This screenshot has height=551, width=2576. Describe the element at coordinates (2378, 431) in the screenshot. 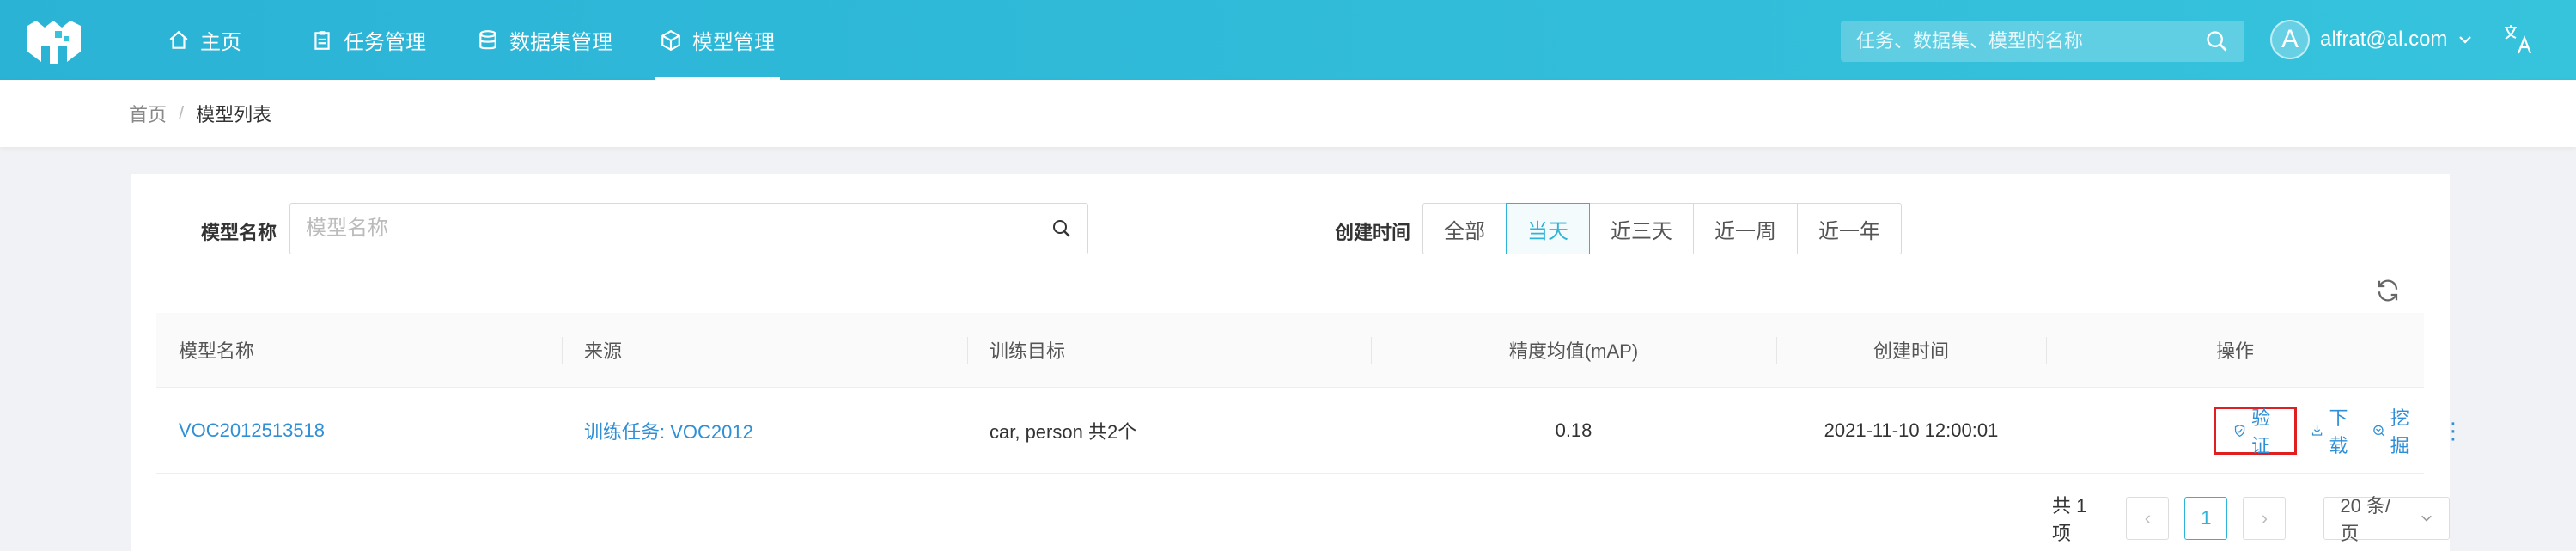

I see `mining-icon` at that location.